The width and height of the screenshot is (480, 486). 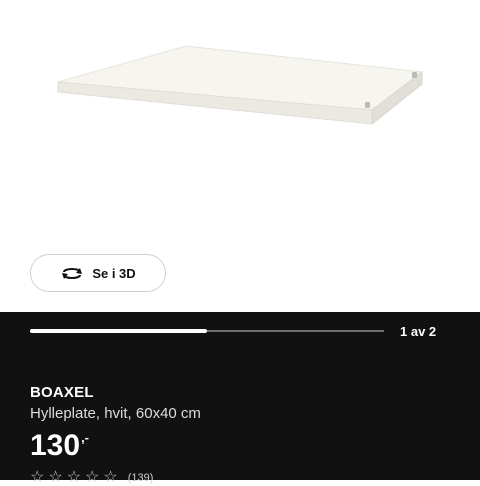 What do you see at coordinates (114, 273) in the screenshot?
I see `view-in-3d-label: Se i 3D` at bounding box center [114, 273].